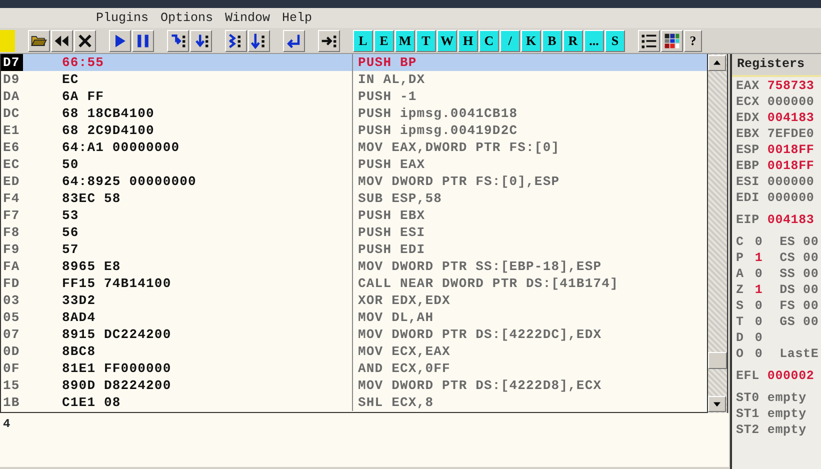 This screenshot has width=821, height=469. I want to click on instruction-cell-text: PUSH EAX, so click(391, 164).